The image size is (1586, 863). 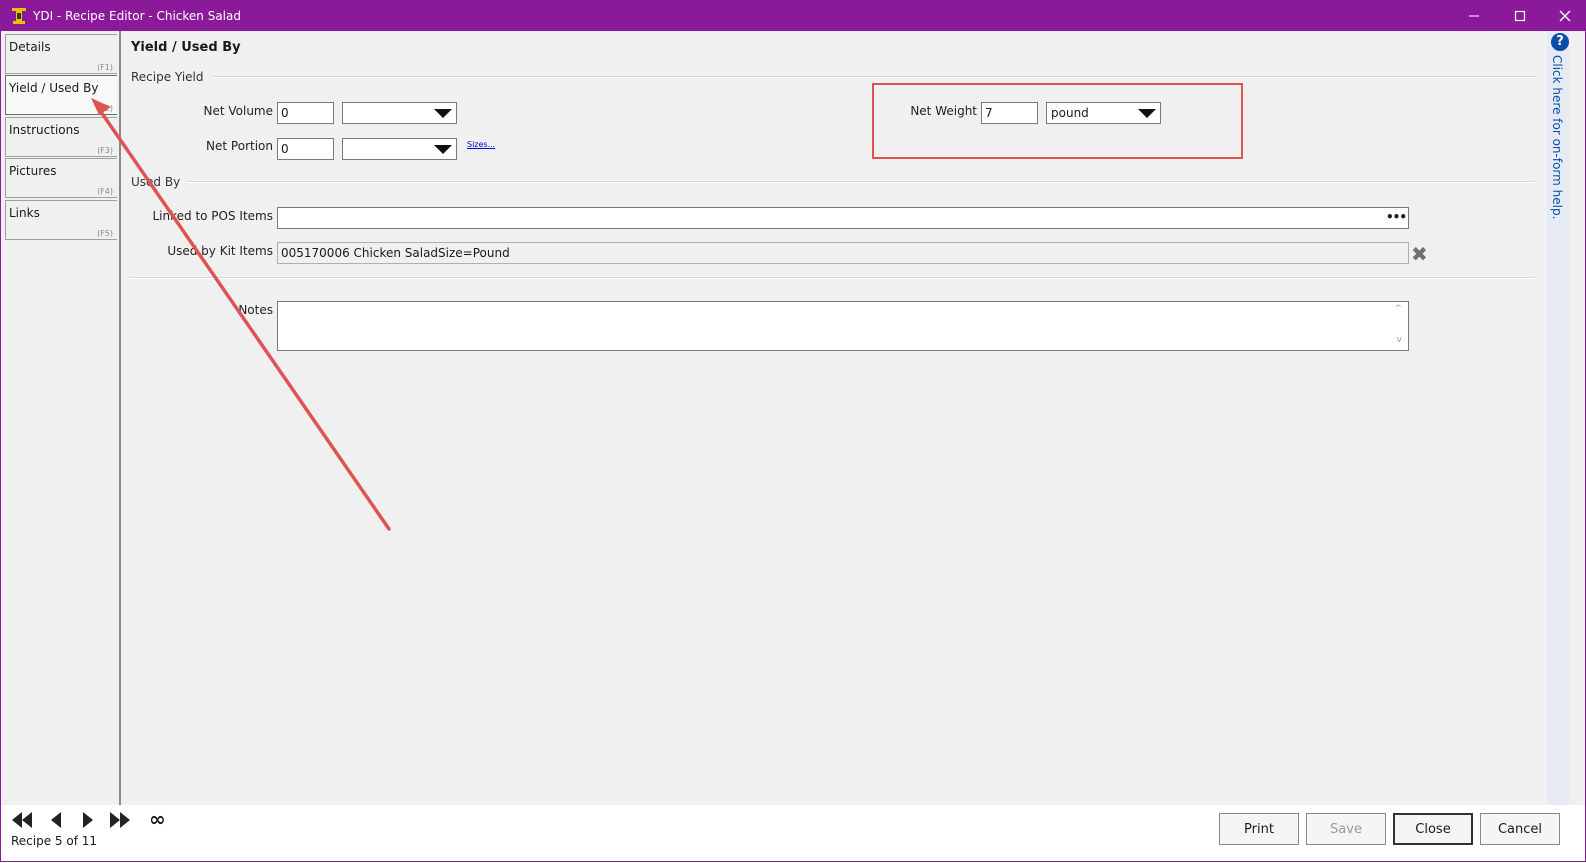 I want to click on net-volume-input: 0, so click(x=305, y=113).